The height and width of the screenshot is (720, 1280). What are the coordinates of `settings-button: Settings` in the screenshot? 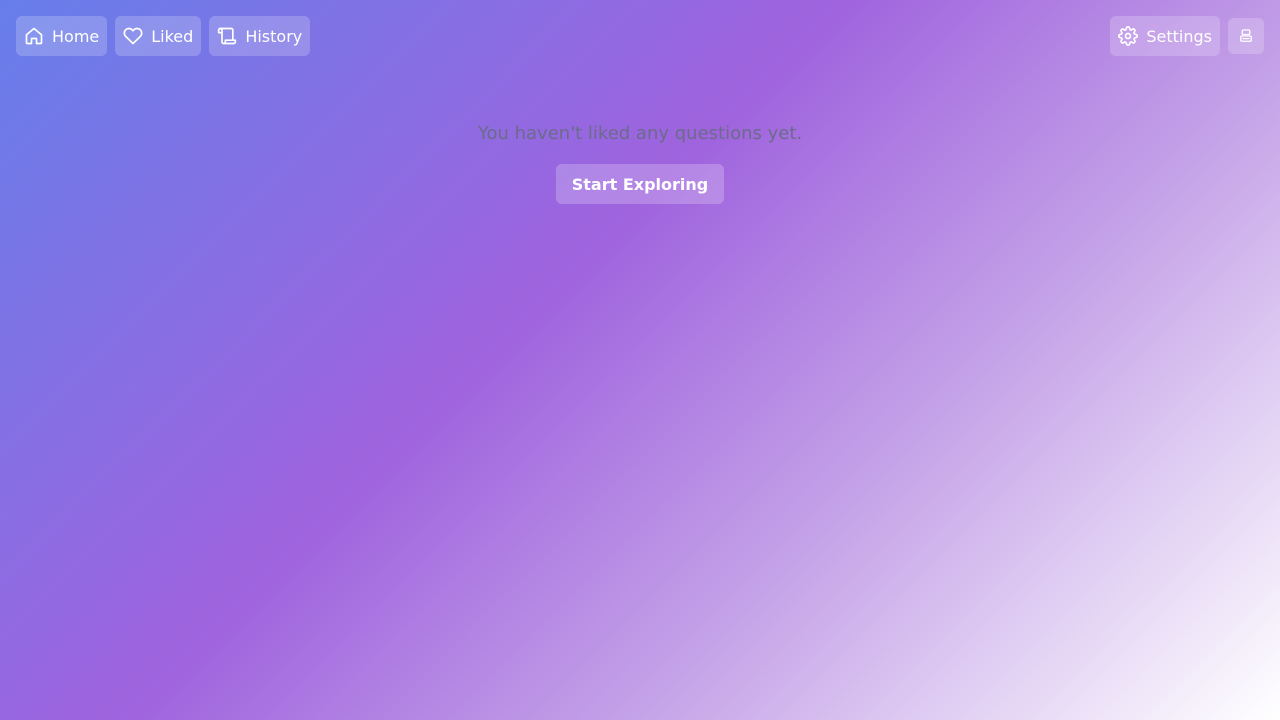 It's located at (1165, 36).